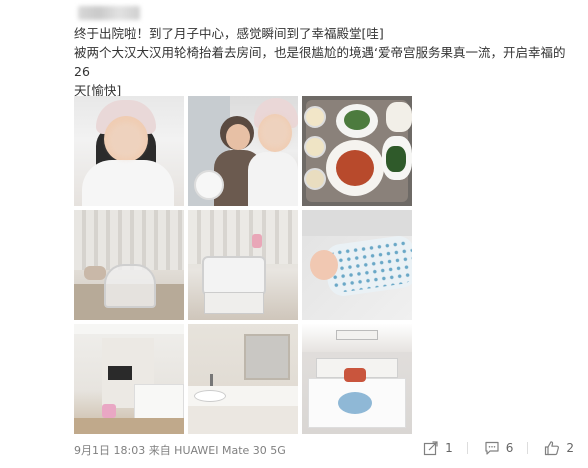  I want to click on photo-crib-room, so click(129, 265).